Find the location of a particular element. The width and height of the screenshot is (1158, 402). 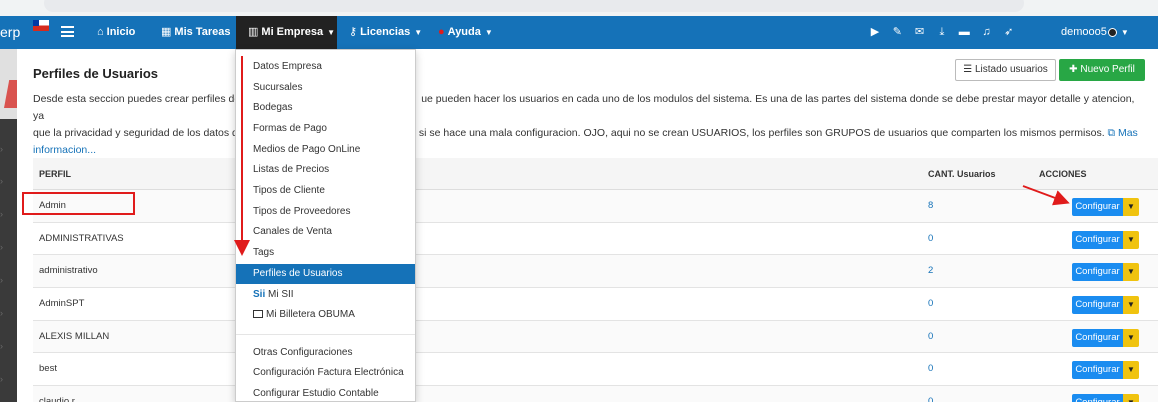

dropdown-item: Tipos de Cliente is located at coordinates (325, 191).